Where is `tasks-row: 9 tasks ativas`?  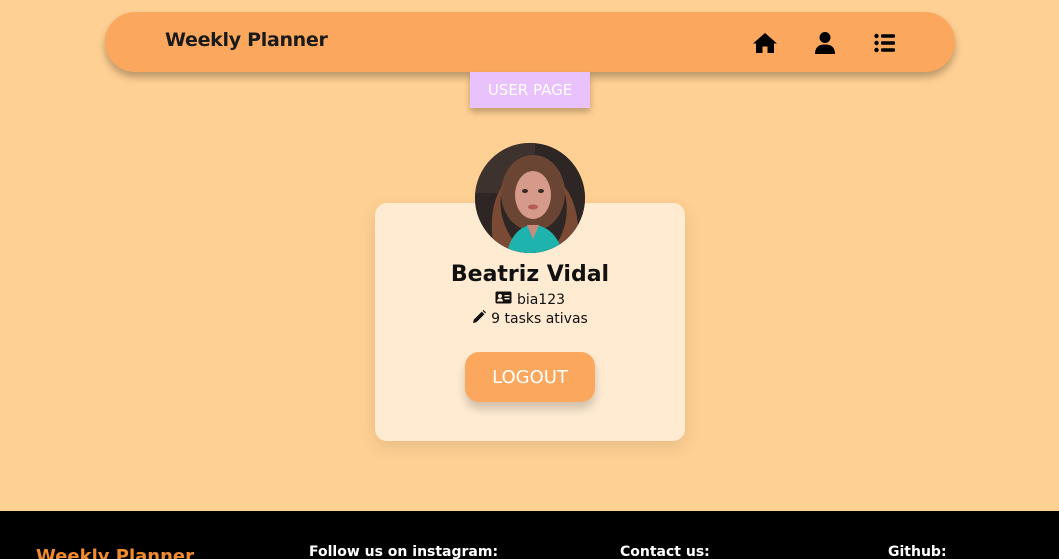 tasks-row: 9 tasks ativas is located at coordinates (530, 319).